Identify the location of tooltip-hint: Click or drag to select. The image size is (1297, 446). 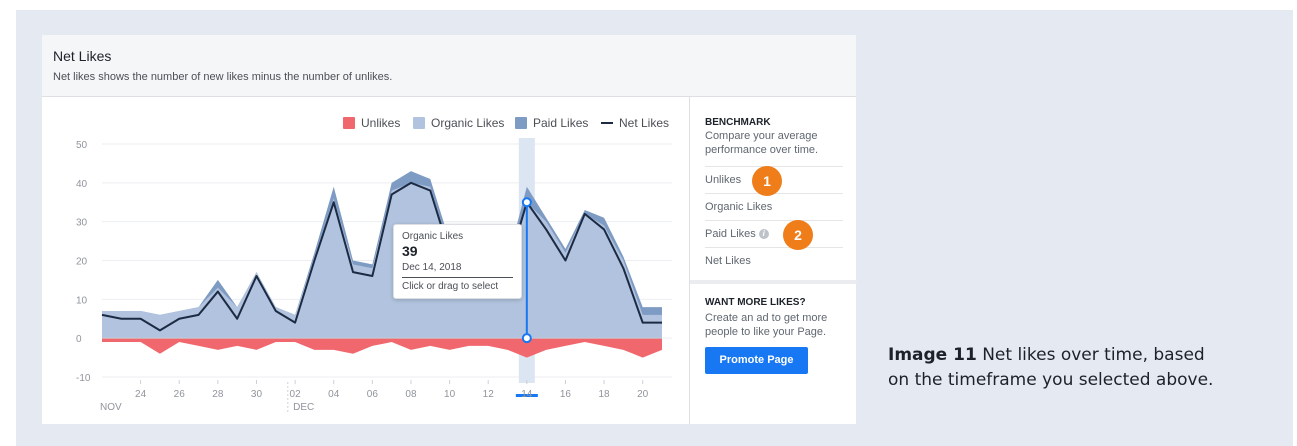
(450, 286).